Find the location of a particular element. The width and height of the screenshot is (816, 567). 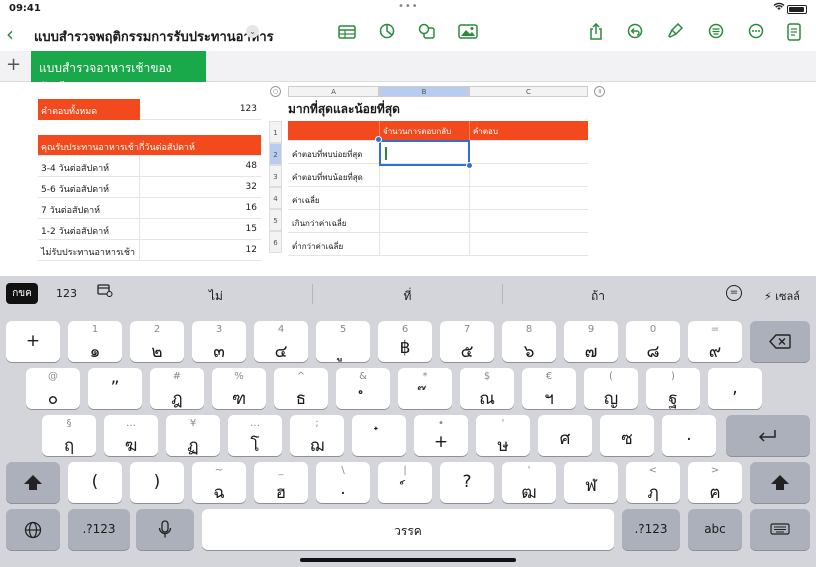

key: ' ษ is located at coordinates (503, 435).